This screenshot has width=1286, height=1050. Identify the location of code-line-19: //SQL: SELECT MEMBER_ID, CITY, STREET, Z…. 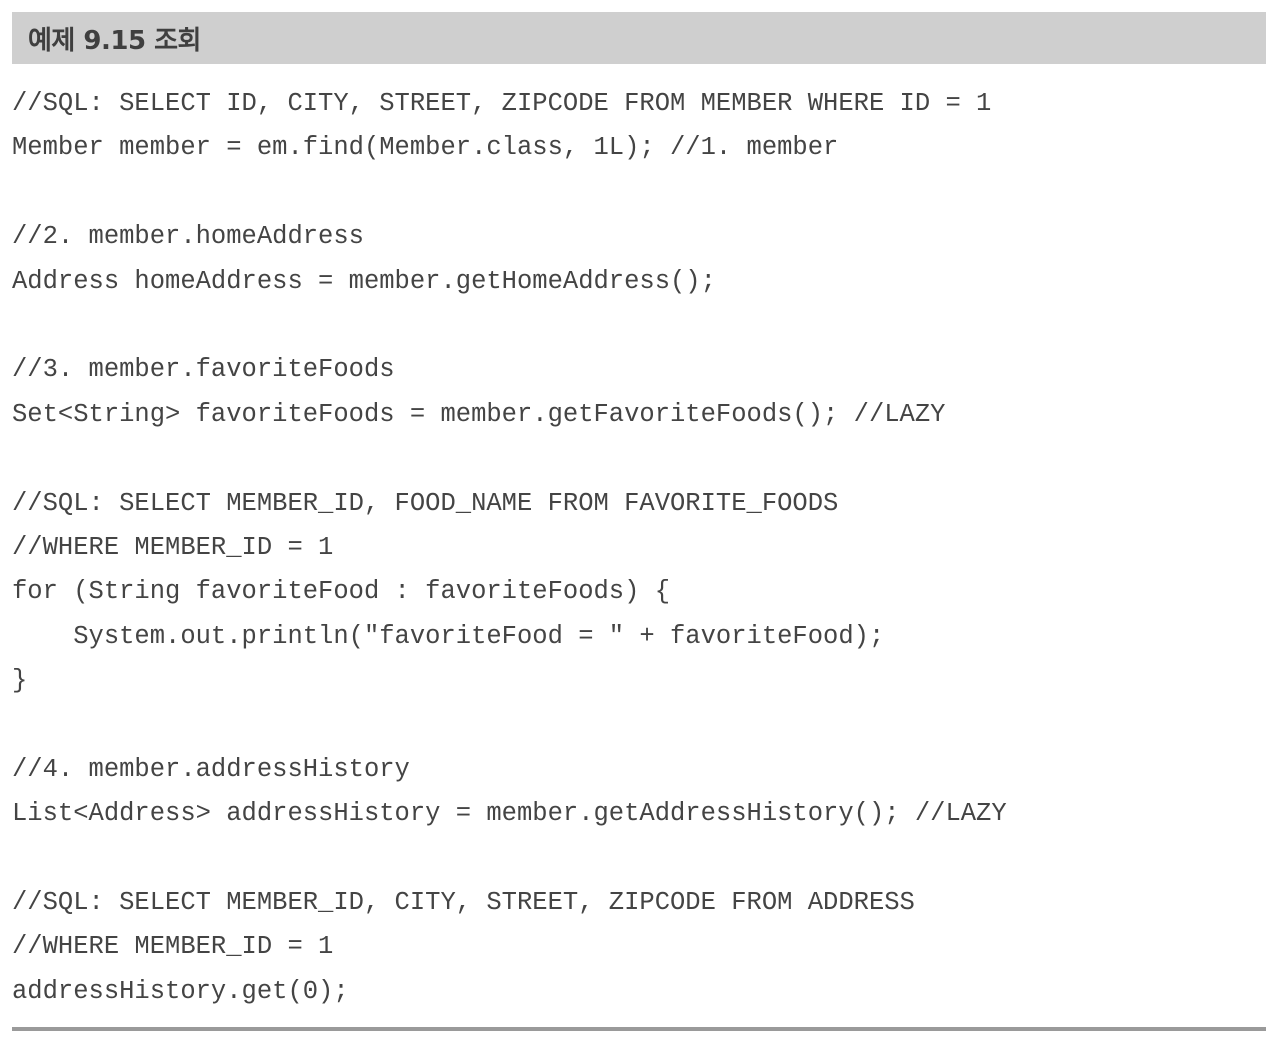
(463, 903).